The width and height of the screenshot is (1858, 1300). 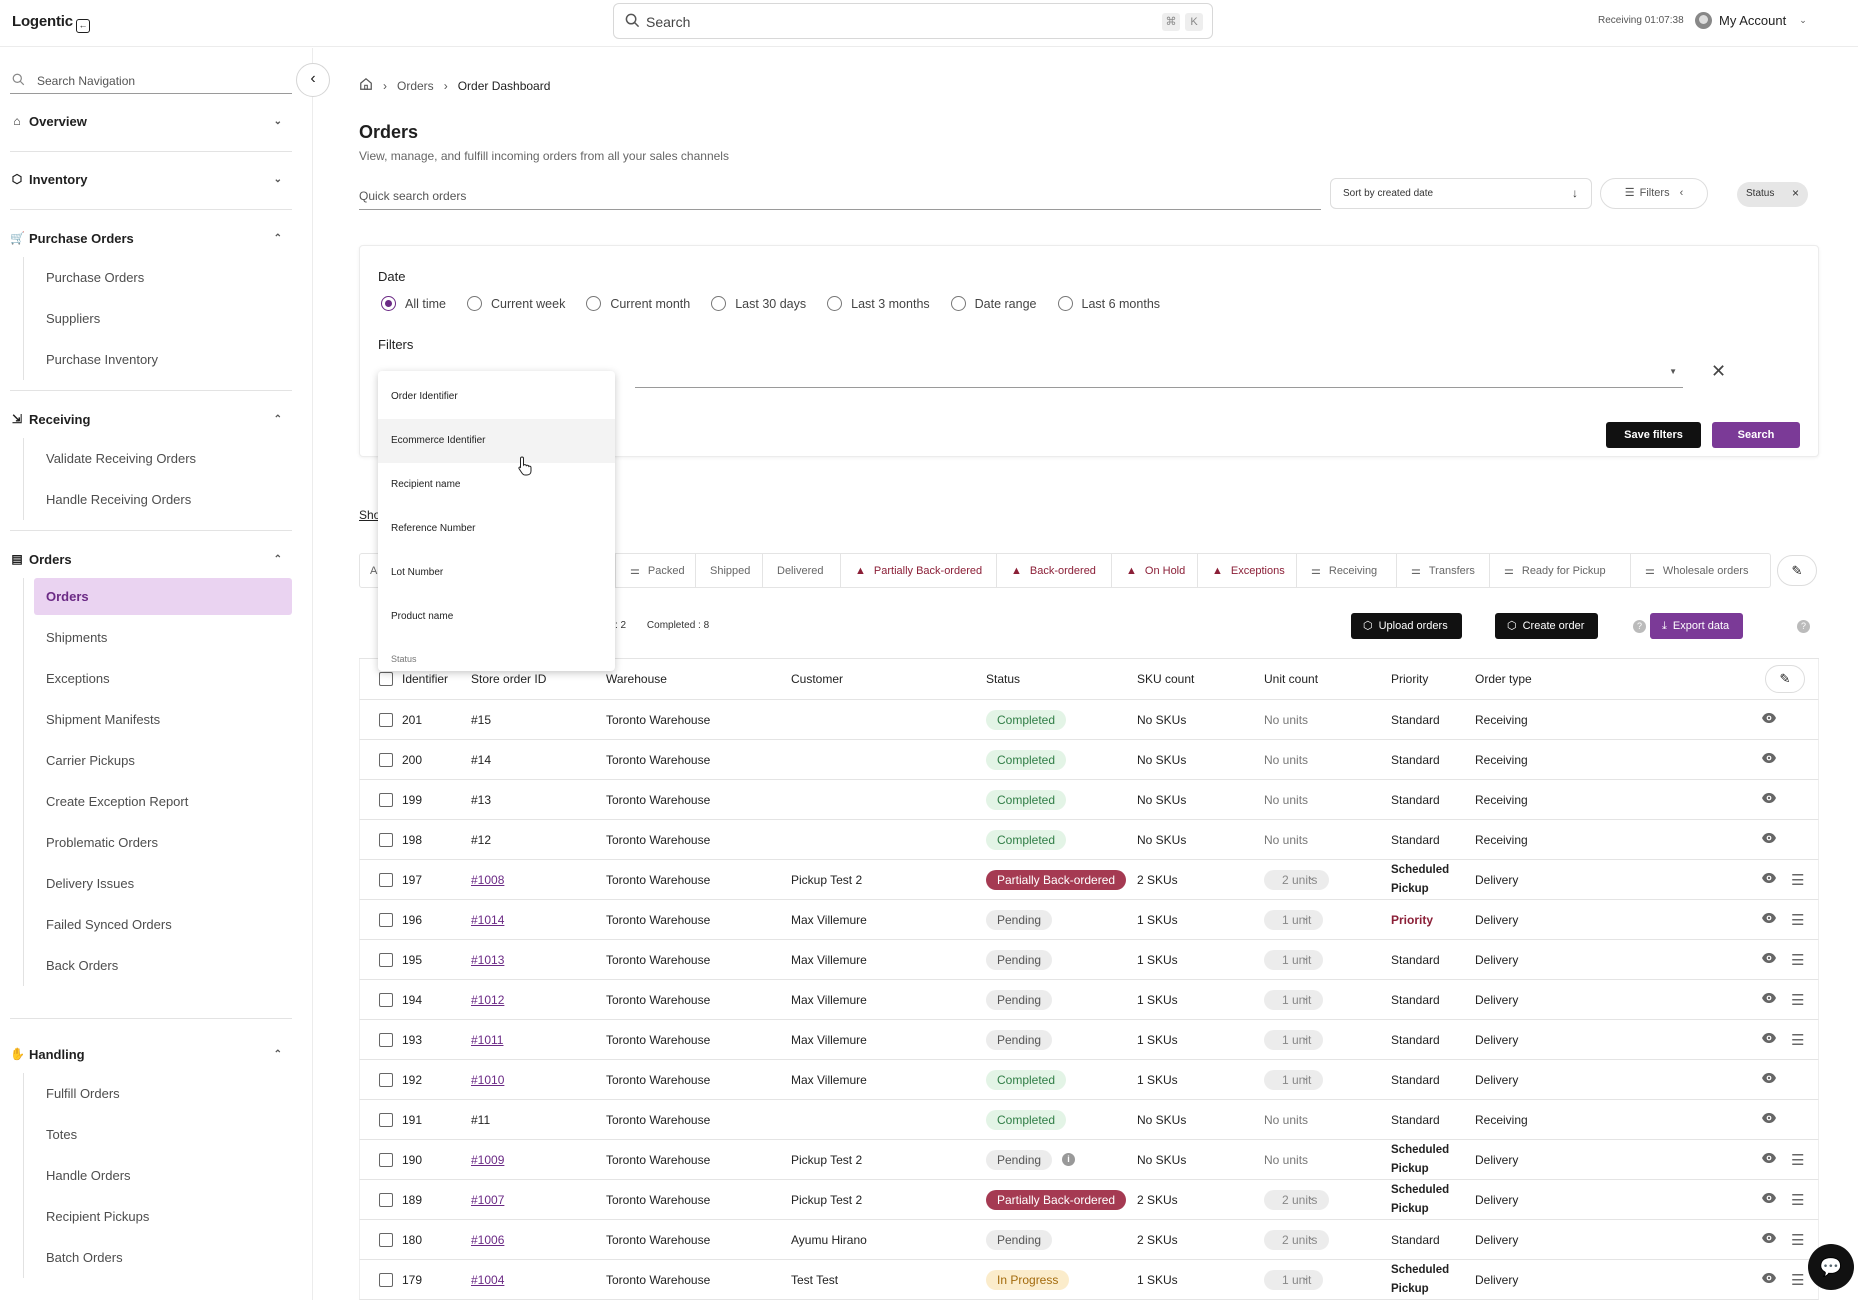 I want to click on filters-button: ☰ Filters ‹, so click(x=1654, y=193).